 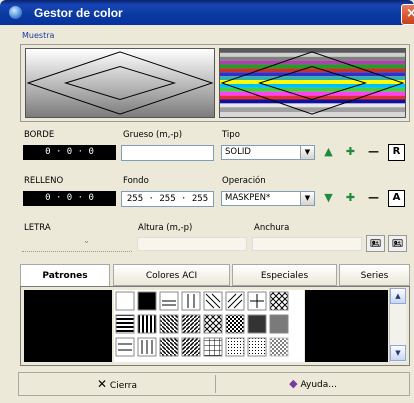 I want to click on cierra-label: Cierra, so click(x=123, y=386).